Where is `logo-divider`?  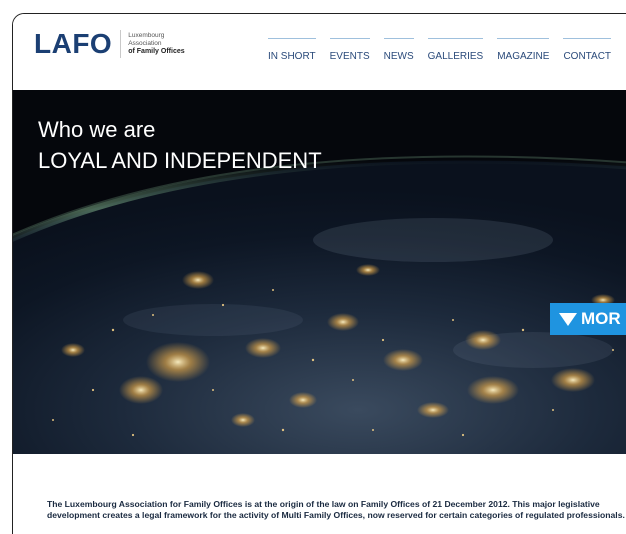
logo-divider is located at coordinates (121, 44).